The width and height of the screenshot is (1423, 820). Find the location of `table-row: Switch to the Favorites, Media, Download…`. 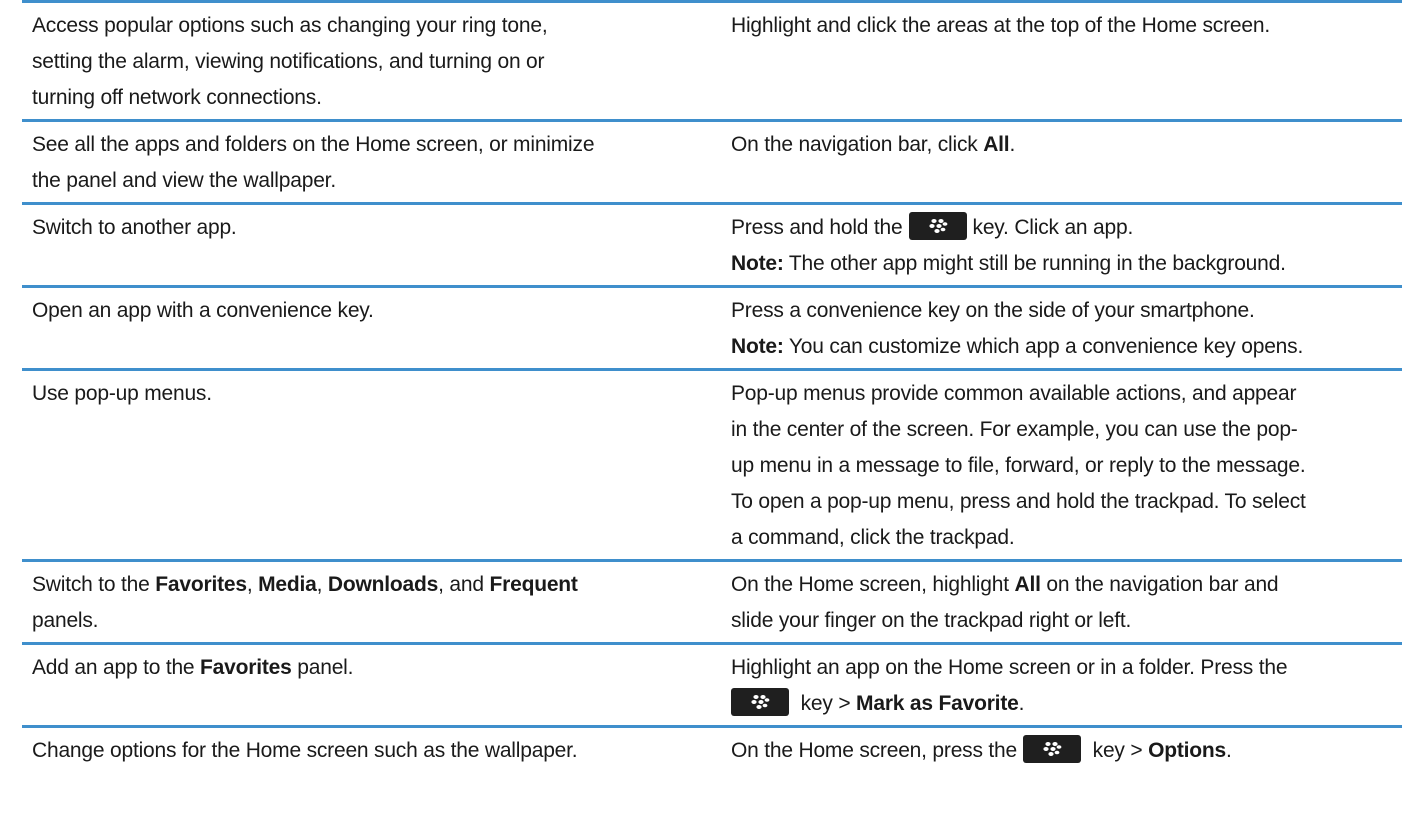

table-row: Switch to the Favorites, Media, Download… is located at coordinates (712, 600).